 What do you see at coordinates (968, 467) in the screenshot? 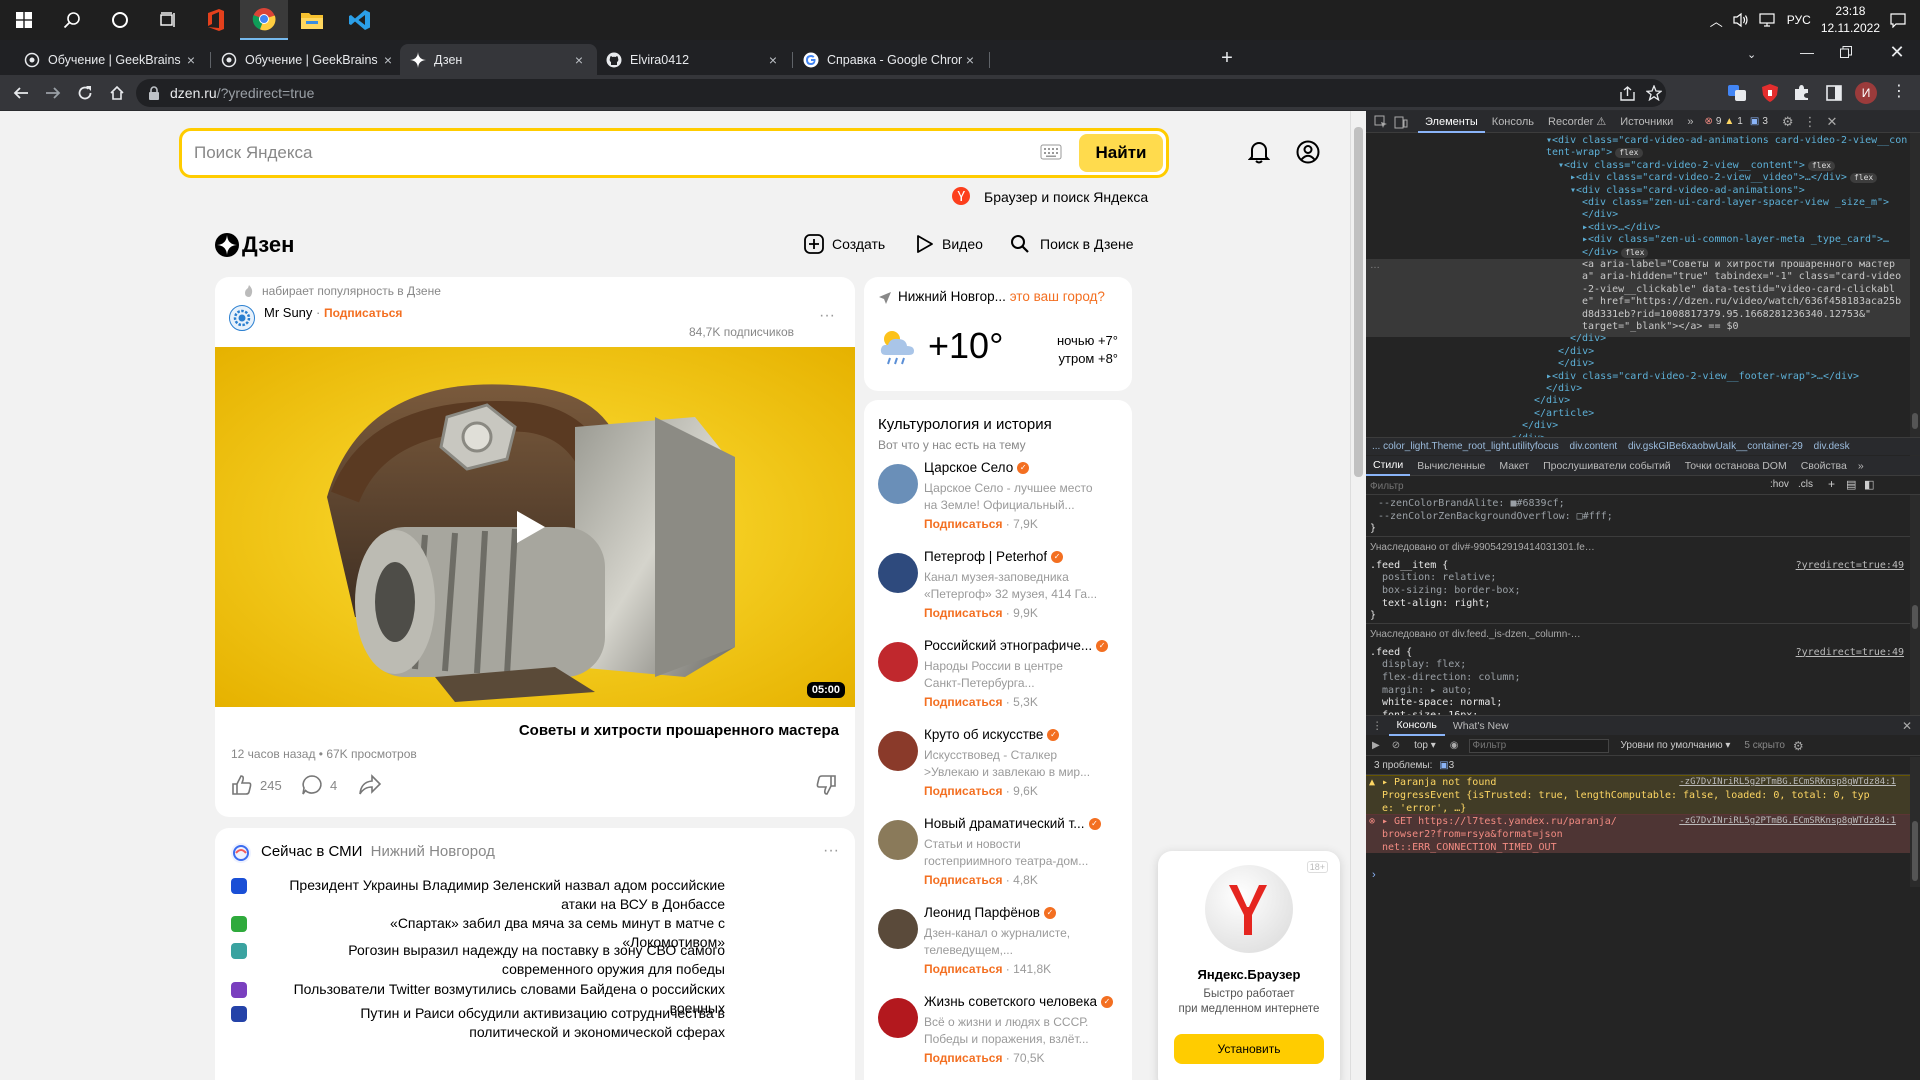
I see `channel-name: Царское Село` at bounding box center [968, 467].